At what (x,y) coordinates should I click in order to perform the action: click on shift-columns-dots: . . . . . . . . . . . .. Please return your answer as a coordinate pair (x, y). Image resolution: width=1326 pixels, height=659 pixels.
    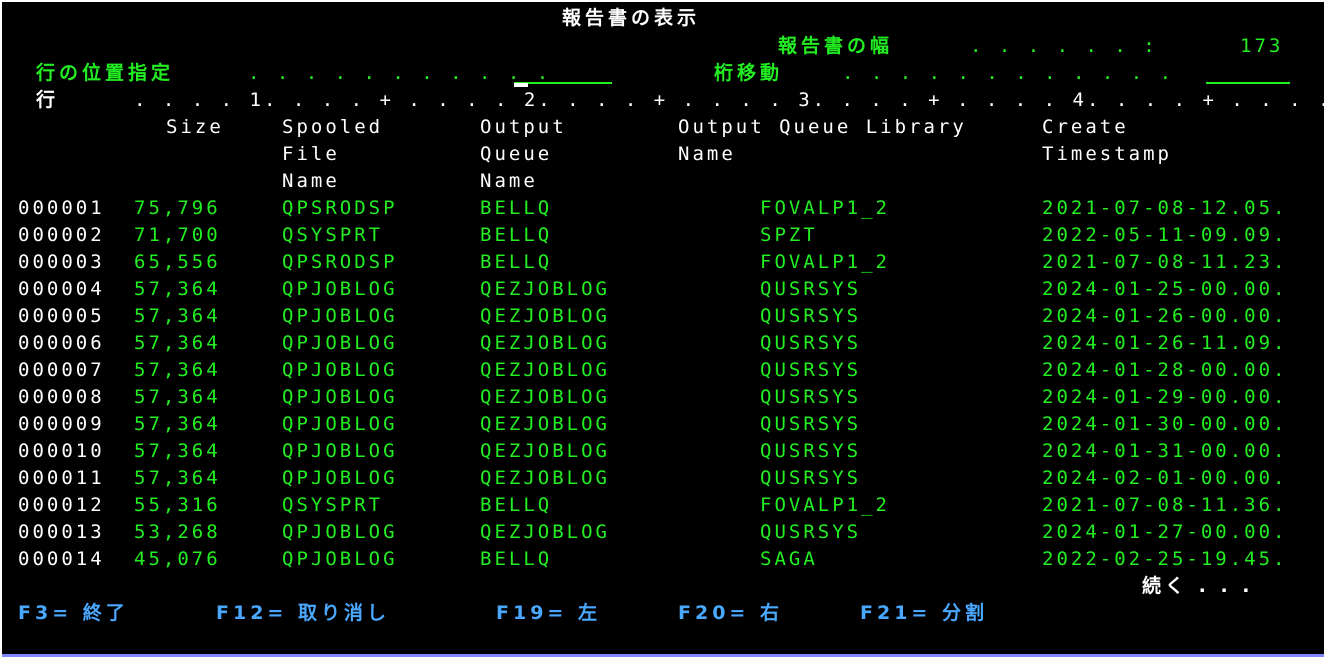
    Looking at the image, I should click on (1008, 73).